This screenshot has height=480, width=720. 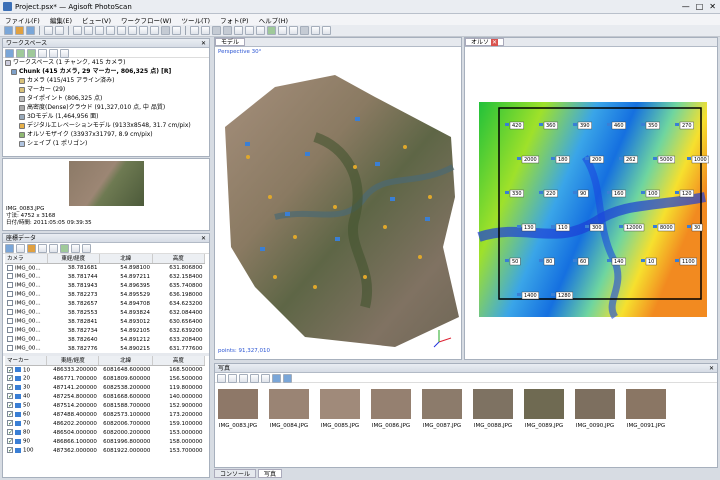 What do you see at coordinates (105, 330) in the screenshot?
I see `table-row: IMG_00... 38.782734 54.892105 632.639200` at bounding box center [105, 330].